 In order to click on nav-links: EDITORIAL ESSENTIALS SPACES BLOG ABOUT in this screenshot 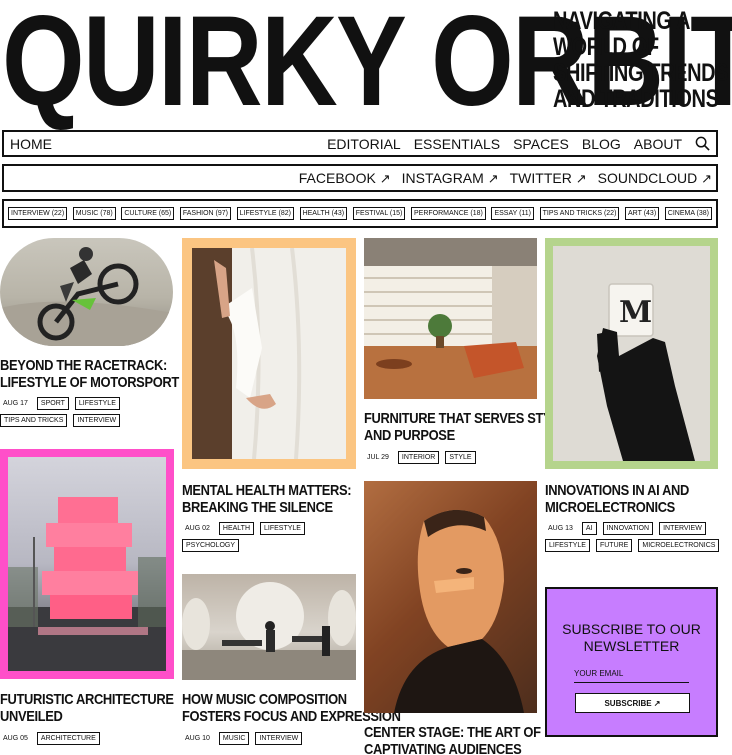, I will do `click(518, 144)`.